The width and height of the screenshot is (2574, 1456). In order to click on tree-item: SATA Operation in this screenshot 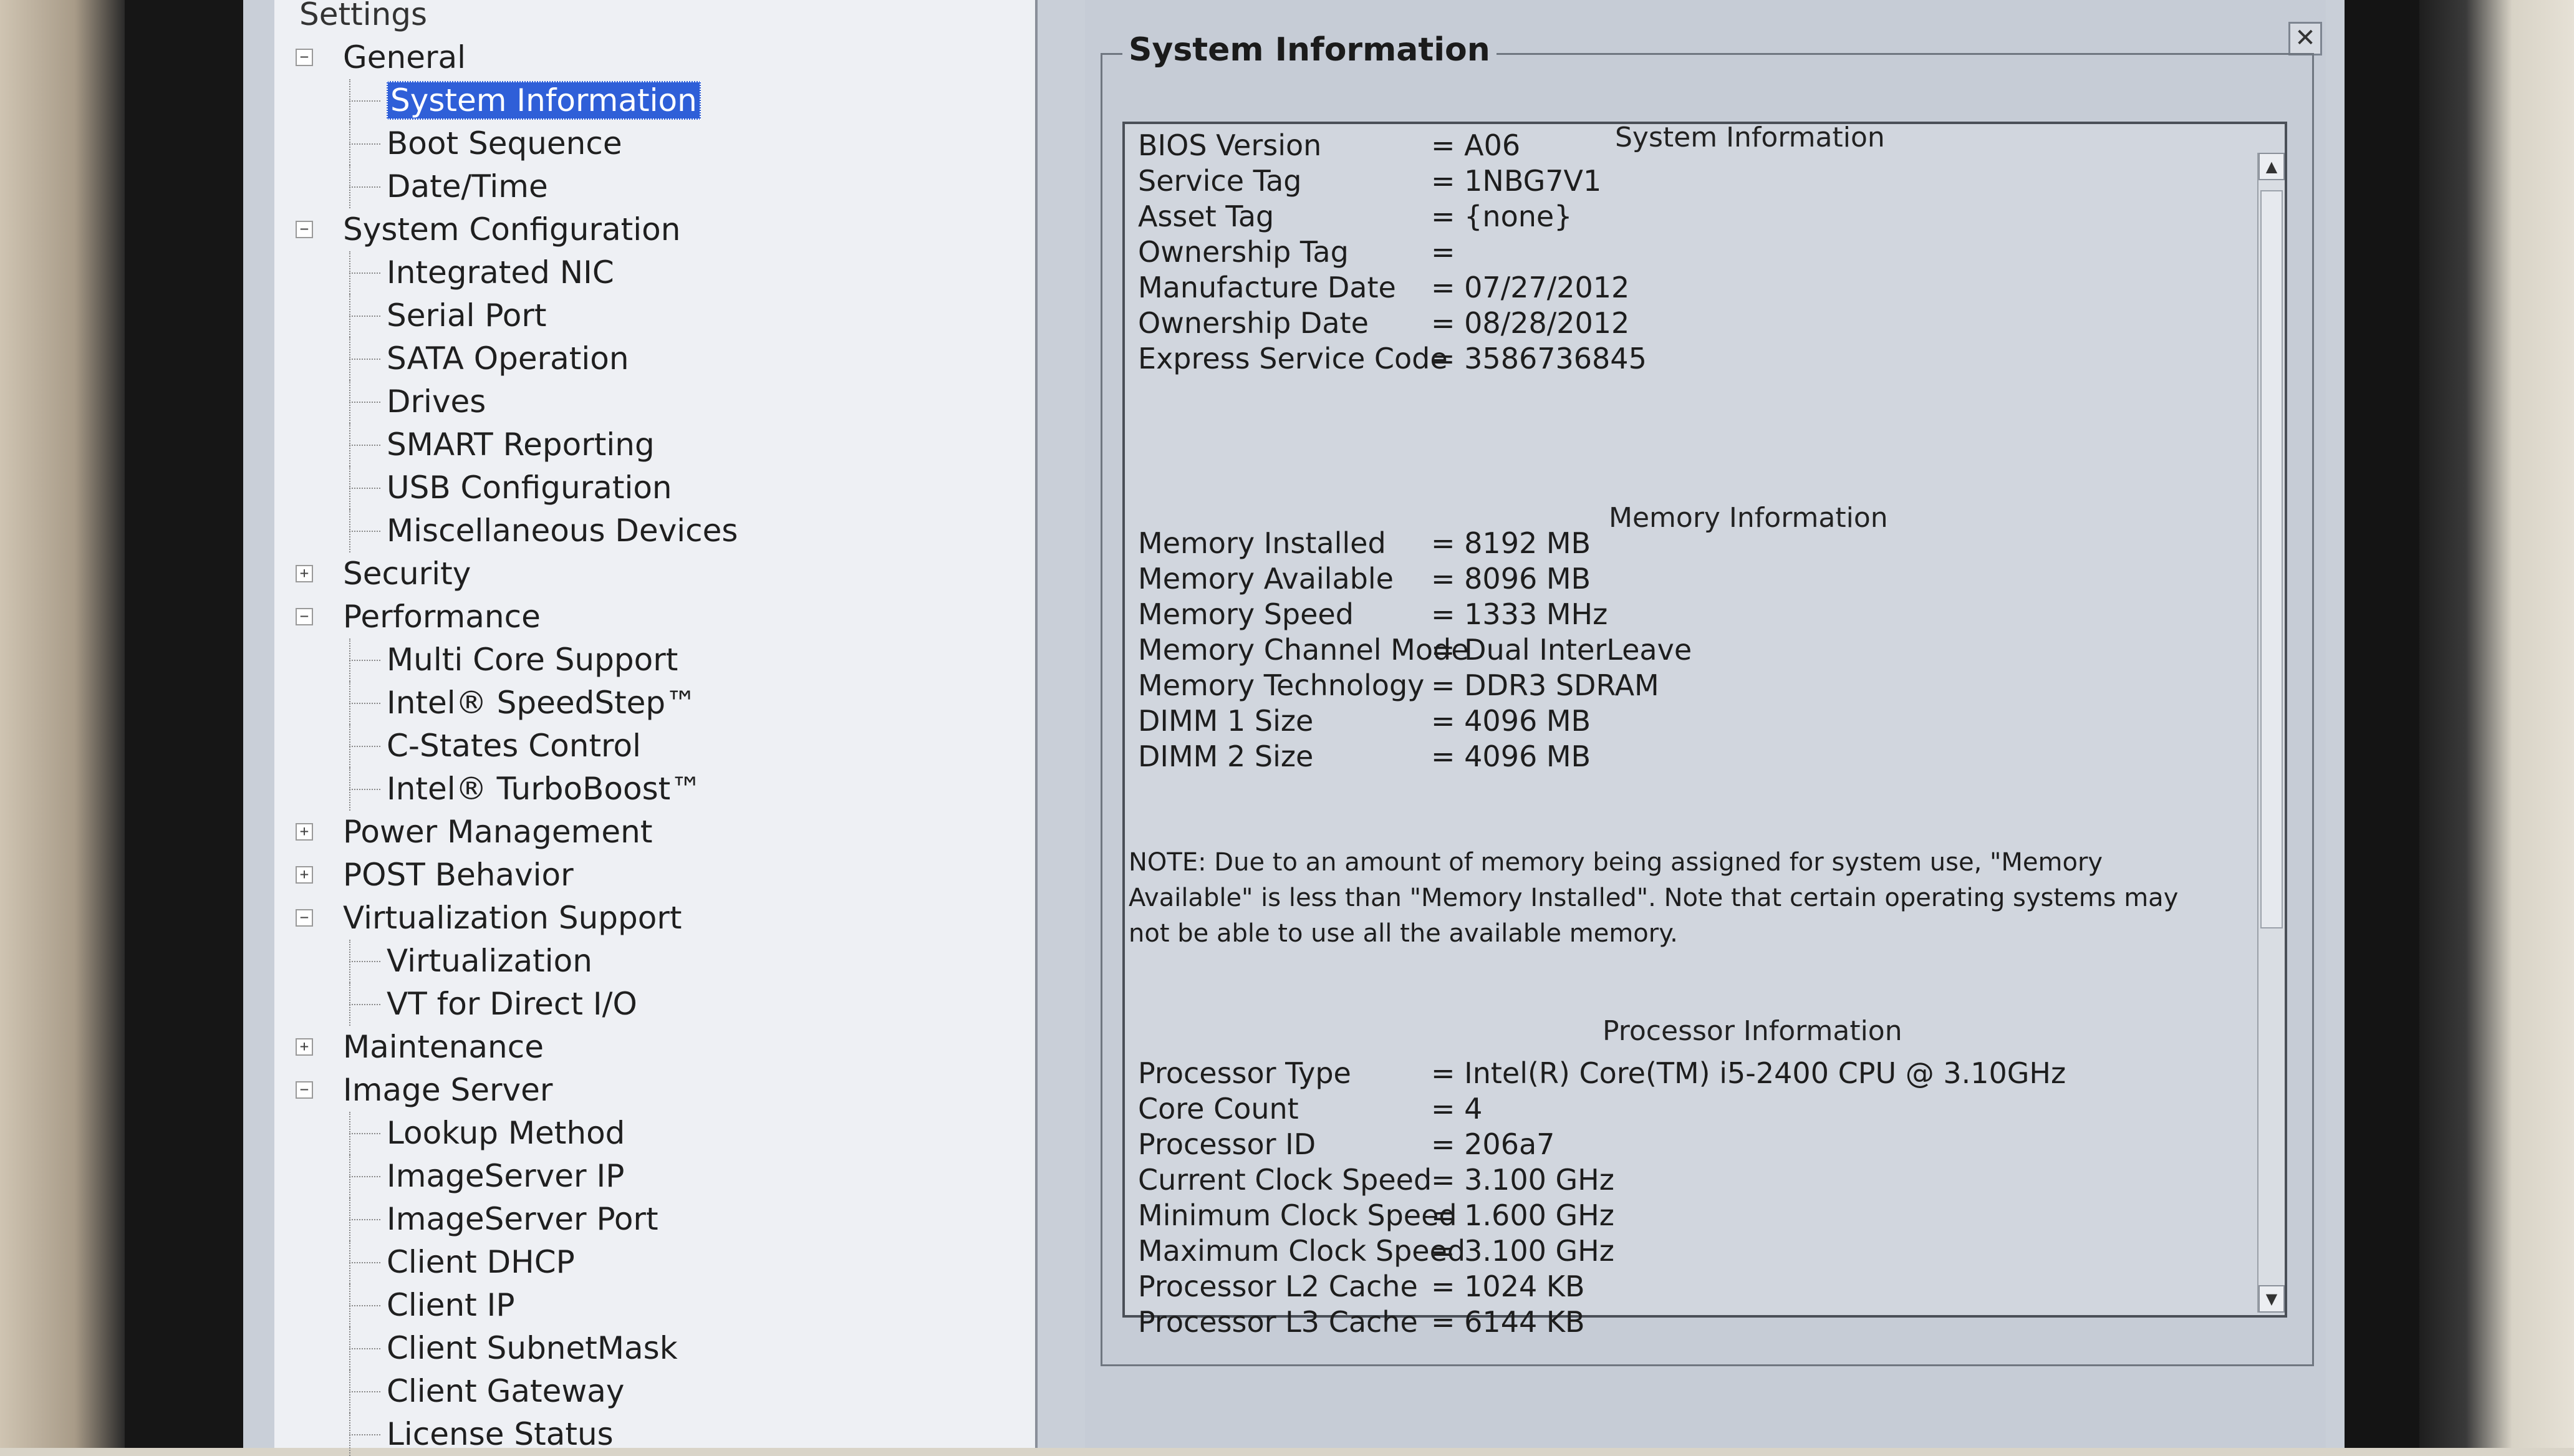, I will do `click(655, 358)`.